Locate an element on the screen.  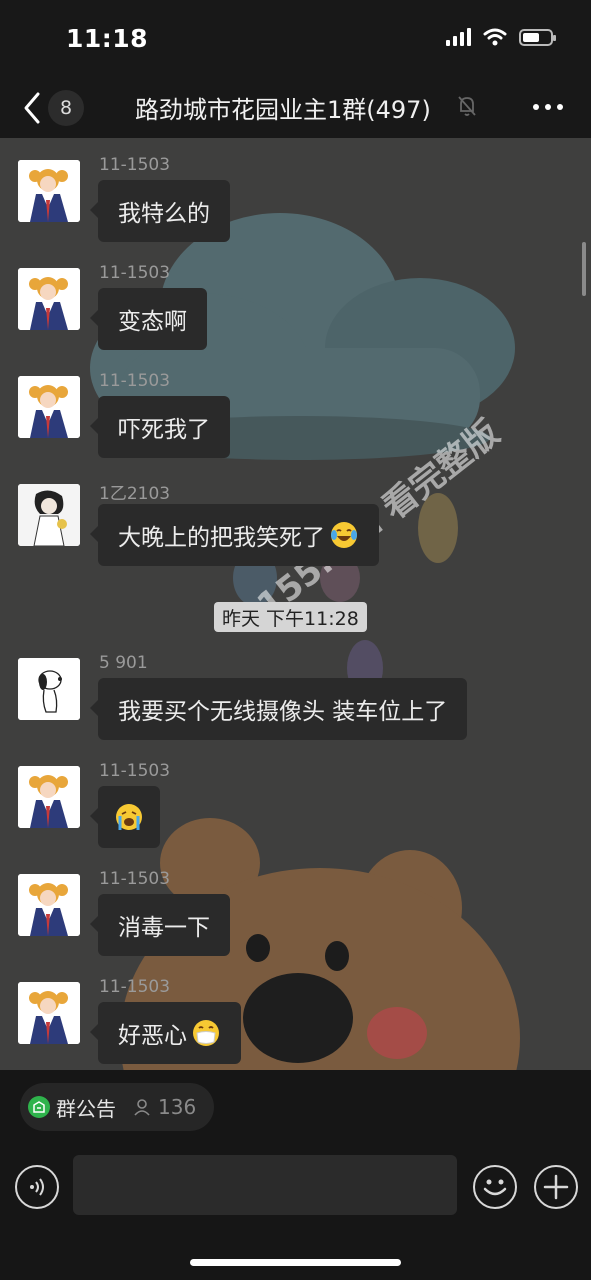
message-bubble: 我特么的 is located at coordinates (160, 211).